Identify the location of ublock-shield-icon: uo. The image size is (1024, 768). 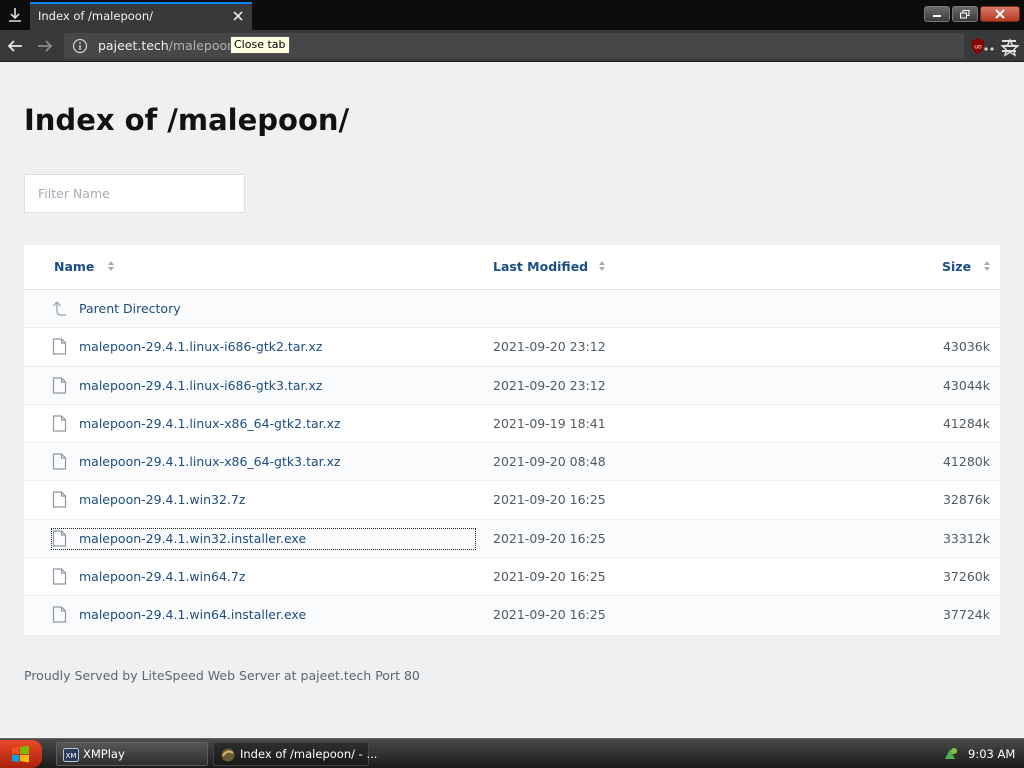
(978, 46).